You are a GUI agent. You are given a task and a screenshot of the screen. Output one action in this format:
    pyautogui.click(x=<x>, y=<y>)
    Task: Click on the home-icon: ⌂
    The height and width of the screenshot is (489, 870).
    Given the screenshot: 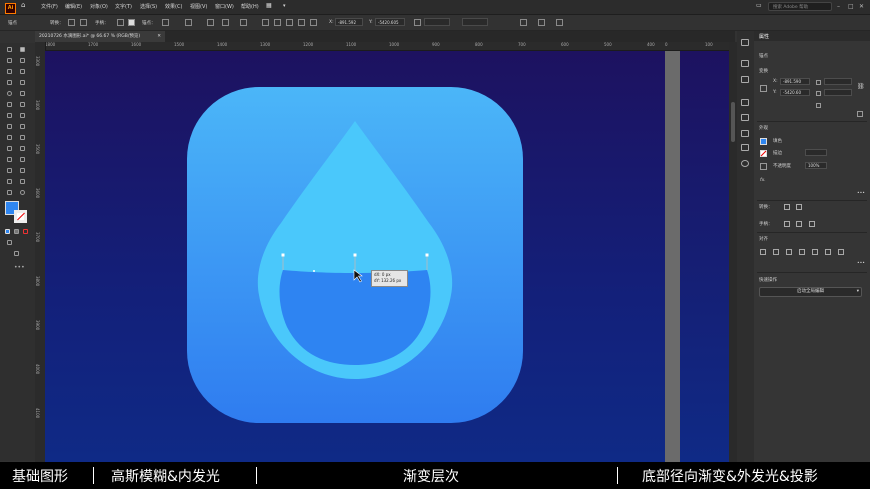 What is the action you would take?
    pyautogui.click(x=23, y=5)
    